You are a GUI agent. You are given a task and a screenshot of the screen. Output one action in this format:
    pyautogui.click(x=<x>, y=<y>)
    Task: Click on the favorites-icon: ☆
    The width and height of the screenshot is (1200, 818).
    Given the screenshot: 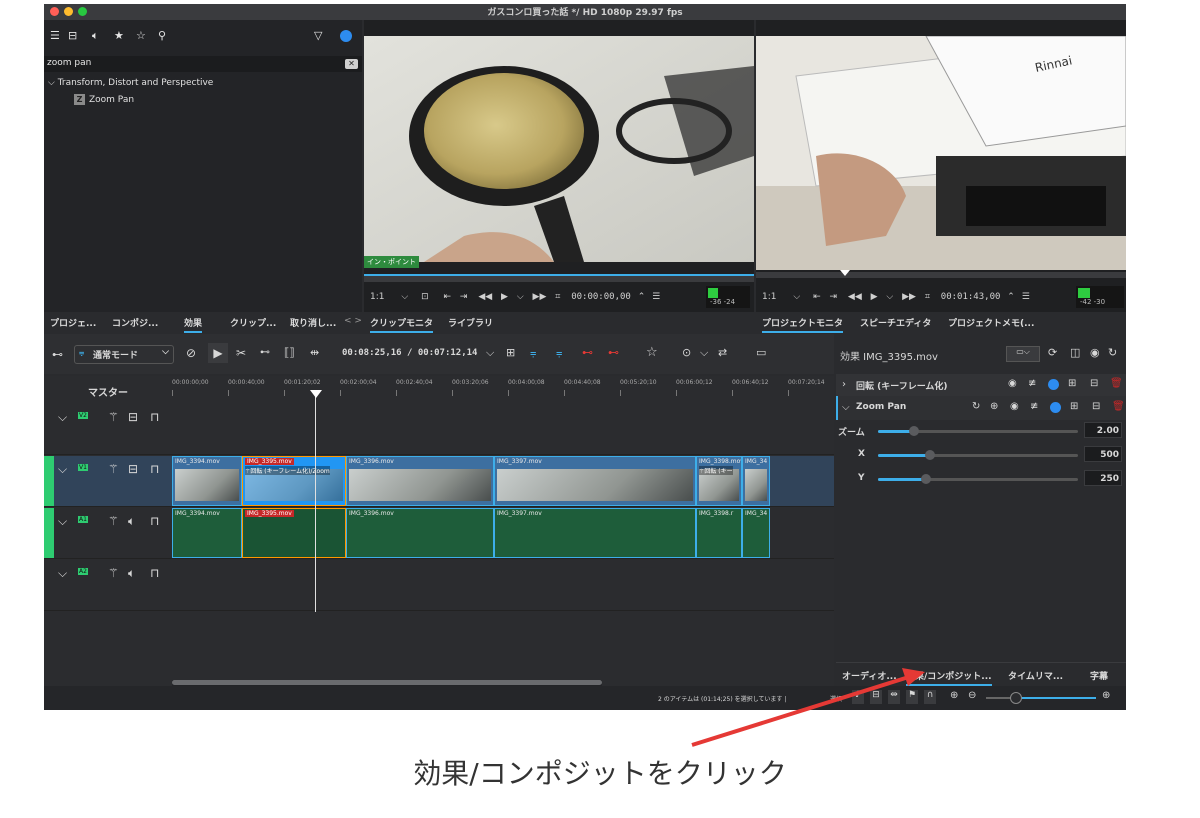 What is the action you would take?
    pyautogui.click(x=141, y=35)
    